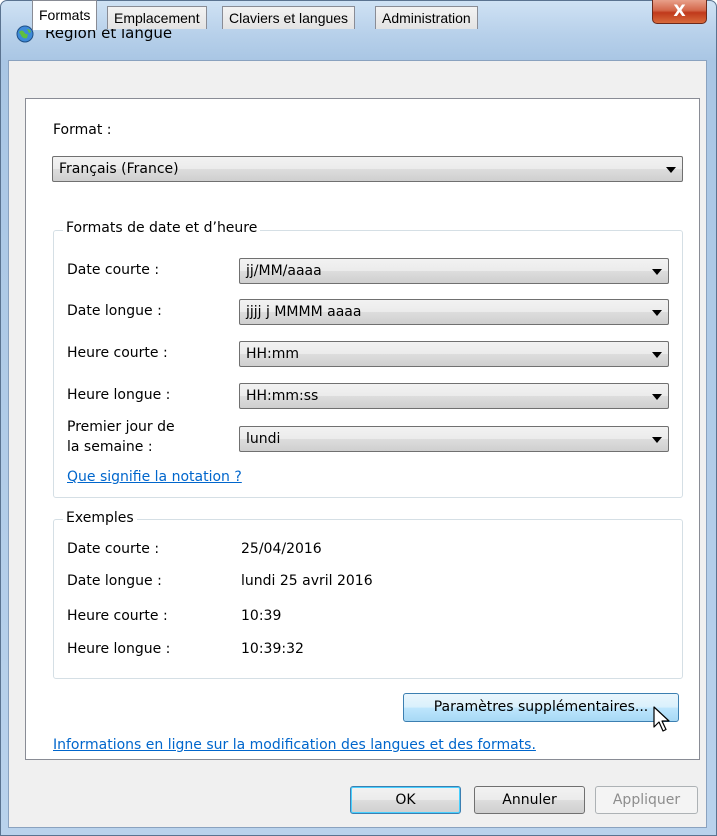 The width and height of the screenshot is (717, 836). Describe the element at coordinates (426, 17) in the screenshot. I see `tab-administration: Administration` at that location.